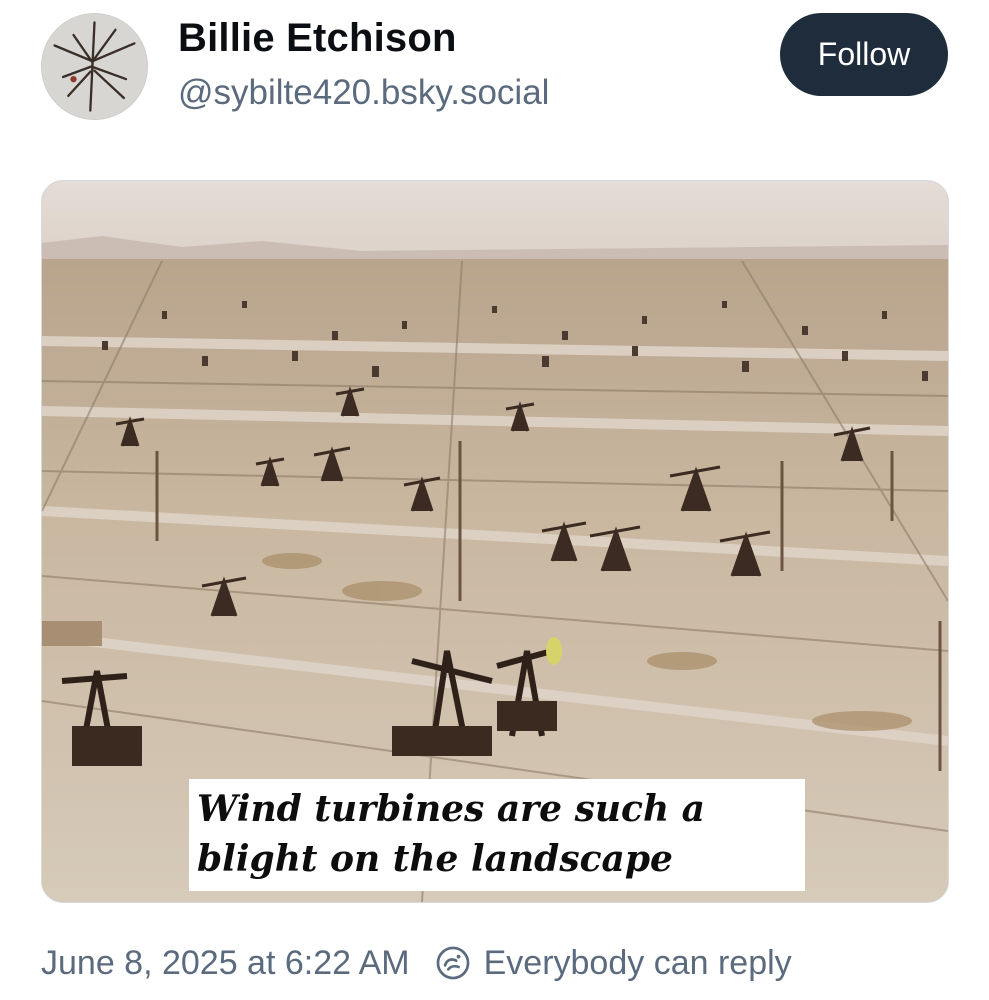  I want to click on reply-setting-label: Everybody can reply, so click(637, 962).